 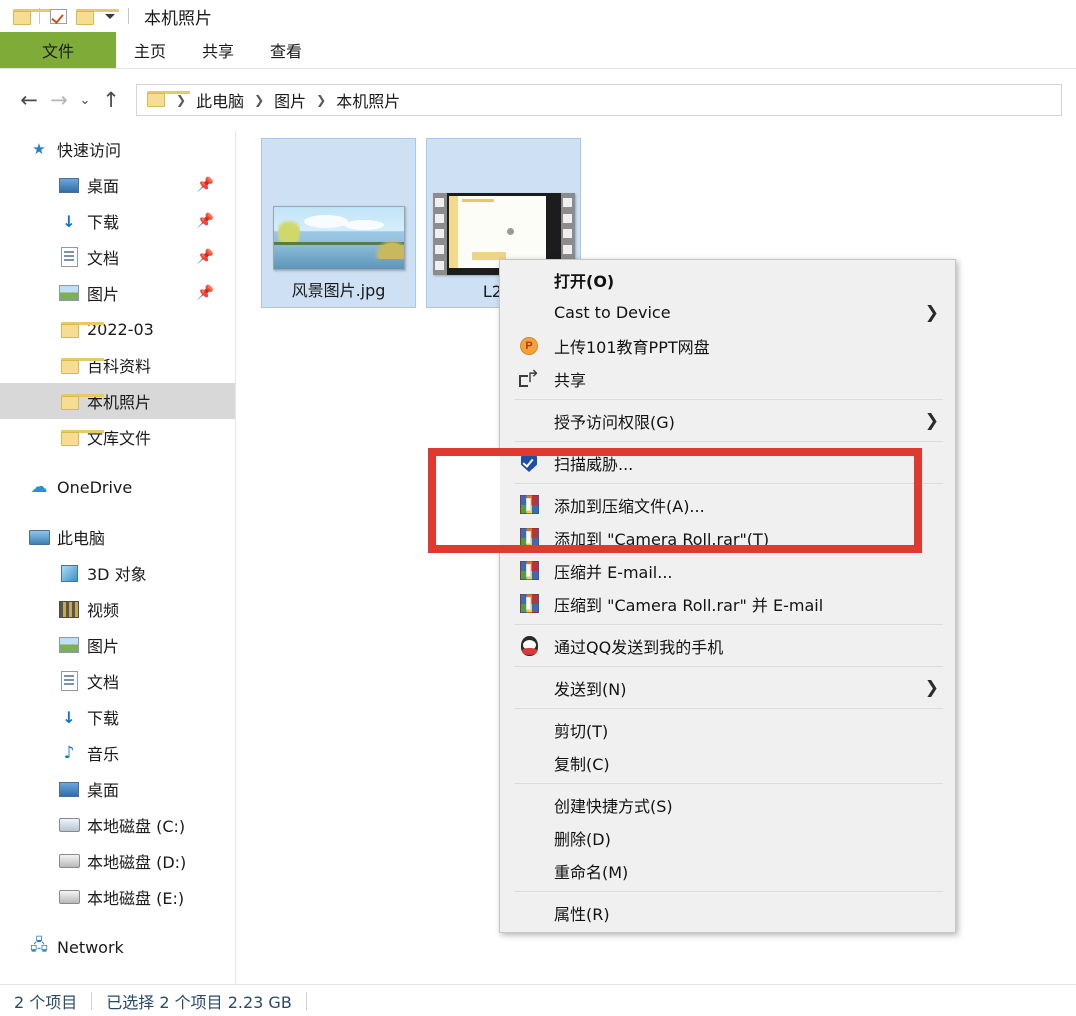 I want to click on sidebar-item-2022-03: 2022-03, so click(x=118, y=329).